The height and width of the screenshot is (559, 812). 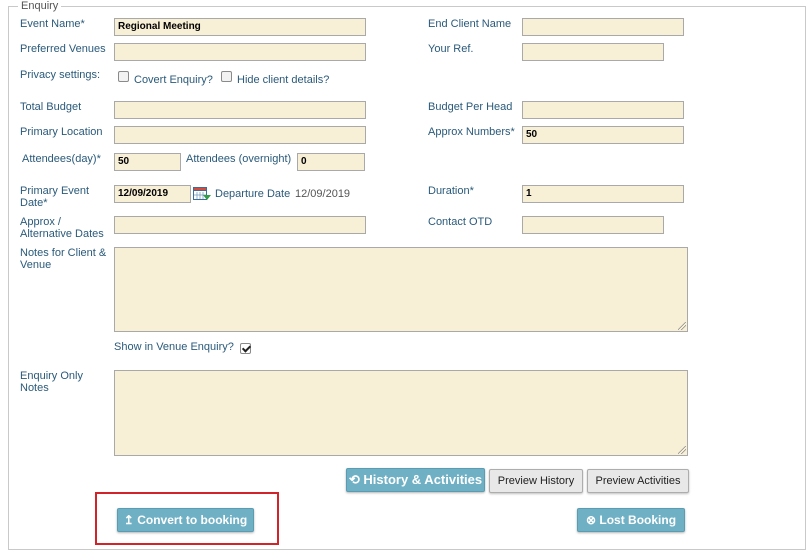 I want to click on duration-label: Duration*, so click(x=451, y=191).